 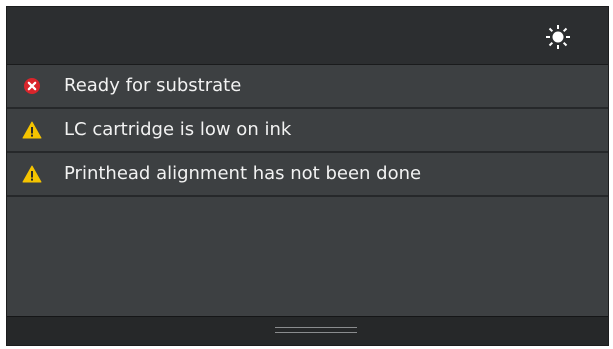 What do you see at coordinates (32, 86) in the screenshot?
I see `error-x-icon` at bounding box center [32, 86].